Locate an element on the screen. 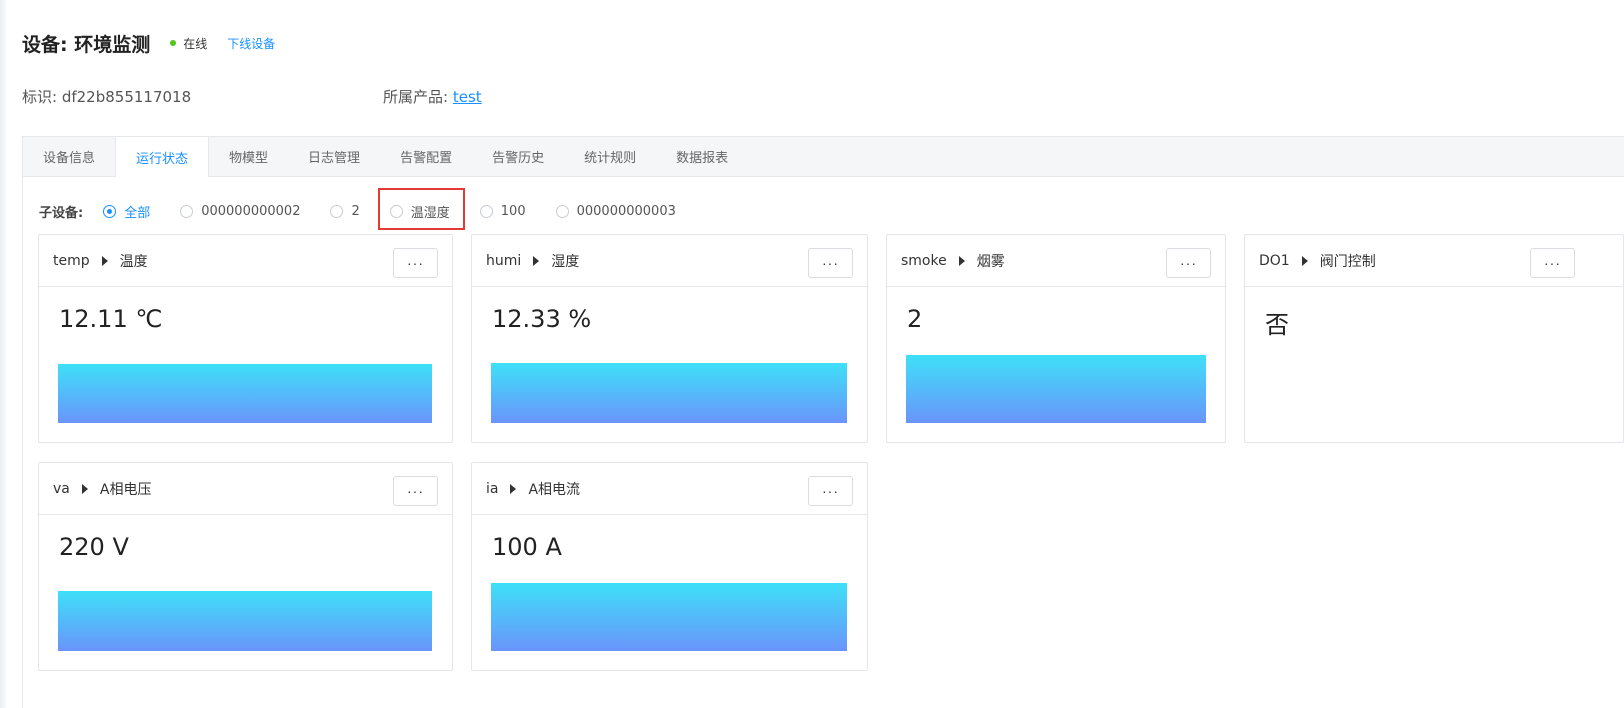  tab-label: 日志管理 is located at coordinates (334, 158).